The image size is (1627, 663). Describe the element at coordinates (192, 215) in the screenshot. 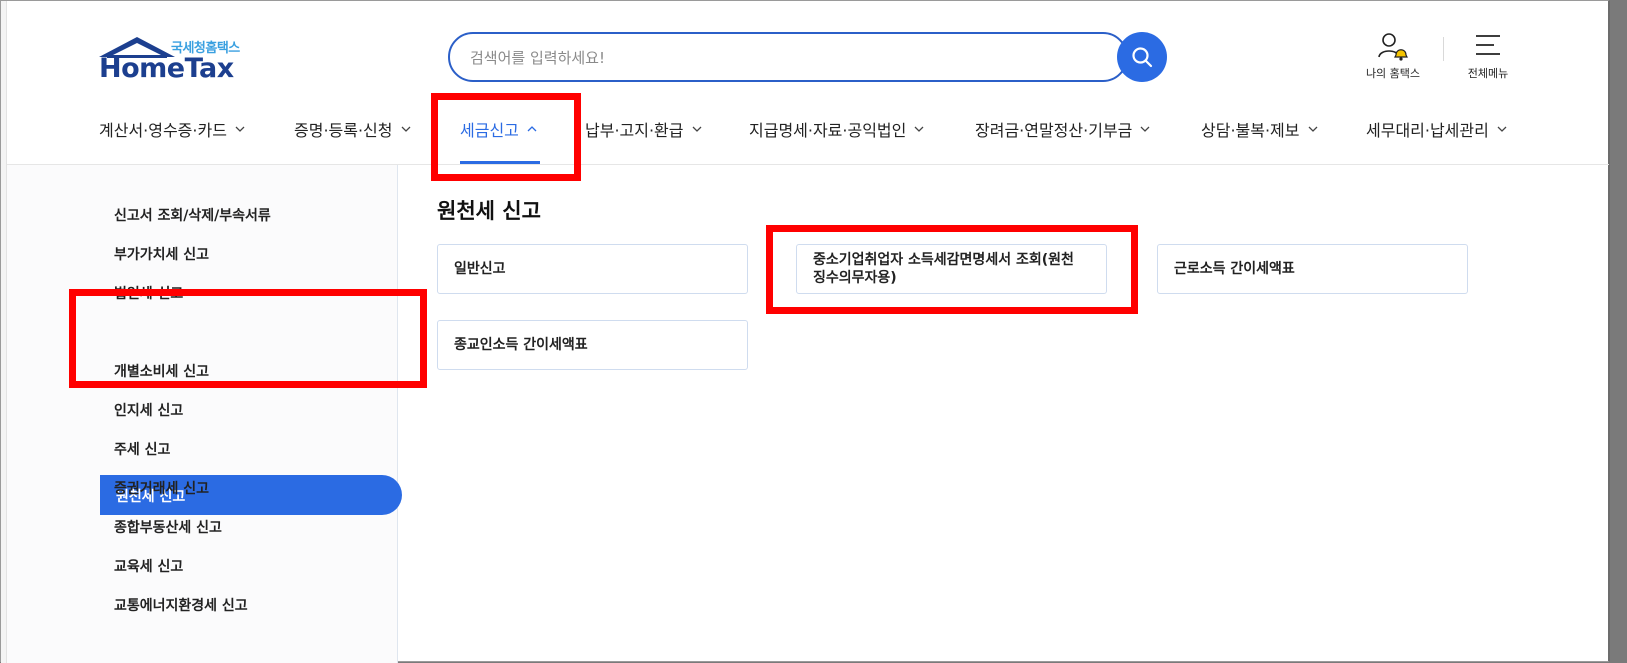

I see `sidebar-item-search-delete: 신고서 조회/삭제/부속서류` at that location.